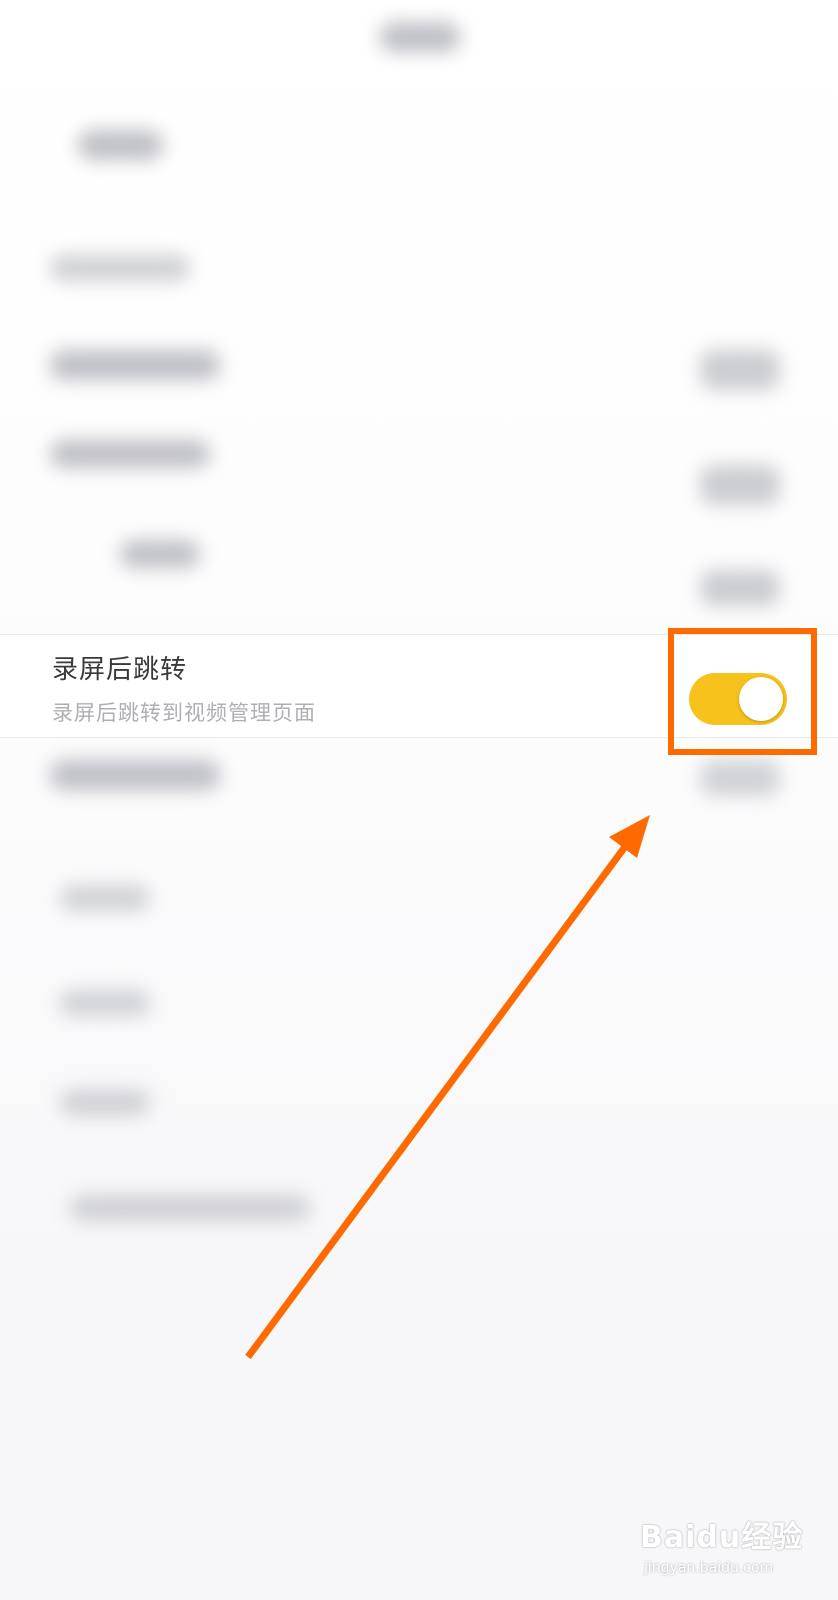 The width and height of the screenshot is (838, 1600). I want to click on setting-description: 录屏后跳转到视频管理页面, so click(184, 713).